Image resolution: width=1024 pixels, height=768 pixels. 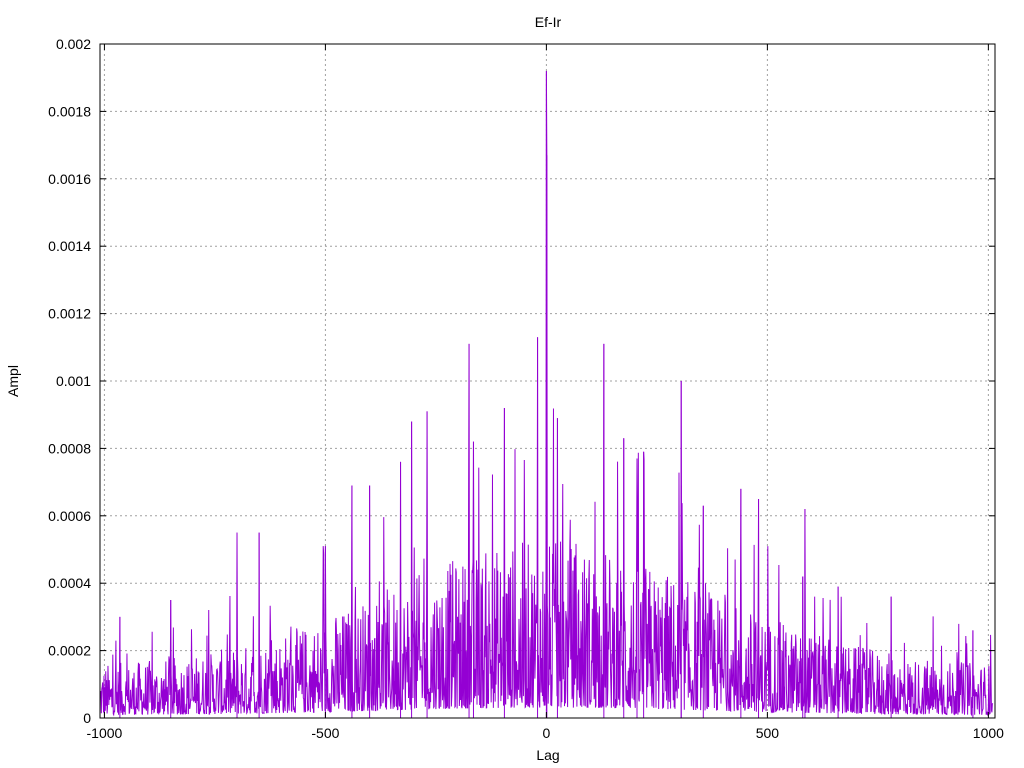 I want to click on x-axis-label: Lag, so click(x=547, y=755).